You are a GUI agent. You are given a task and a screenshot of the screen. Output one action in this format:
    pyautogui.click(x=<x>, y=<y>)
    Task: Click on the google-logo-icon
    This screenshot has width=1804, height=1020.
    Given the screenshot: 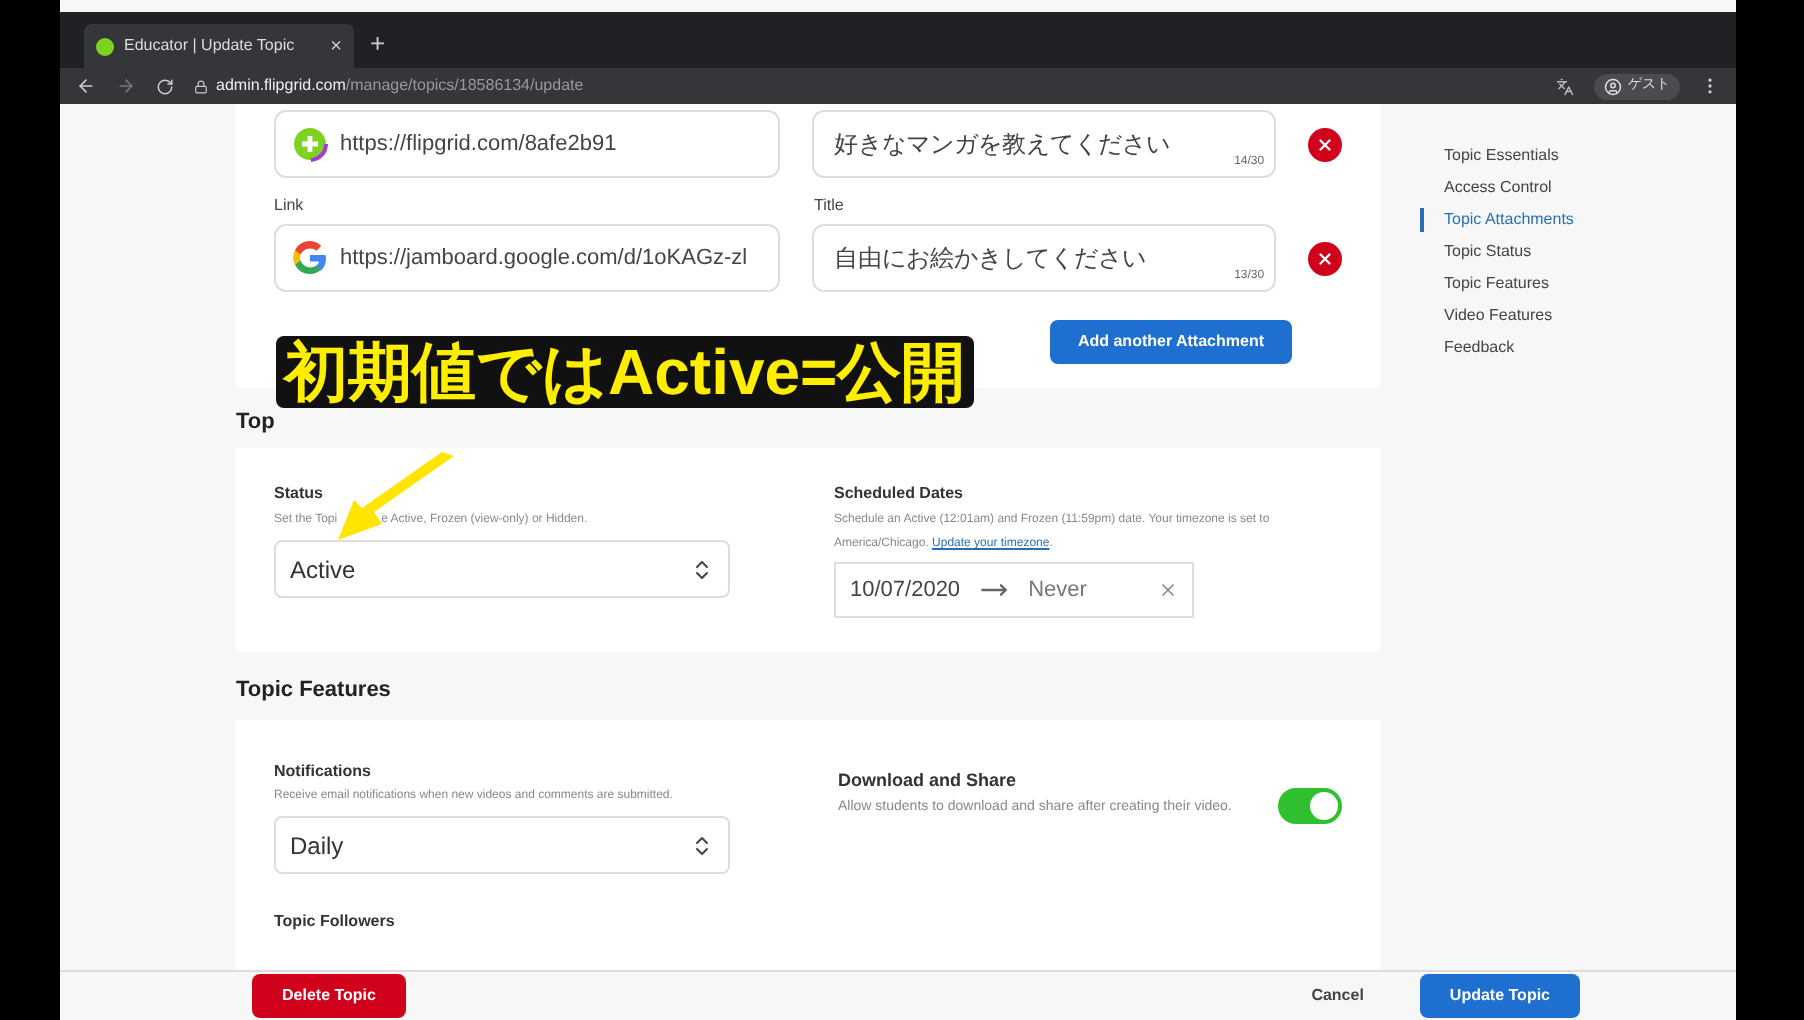 What is the action you would take?
    pyautogui.click(x=310, y=258)
    